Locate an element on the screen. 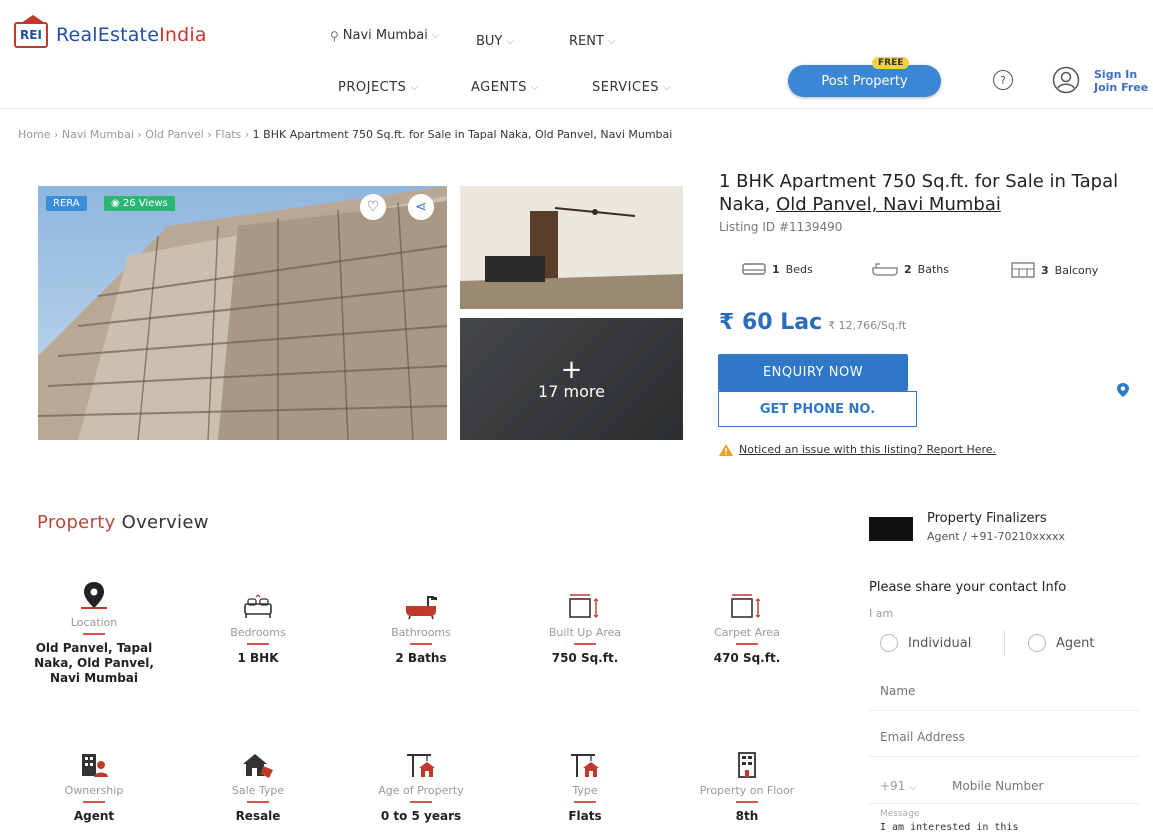  nav-buy-label: BUY is located at coordinates (489, 41).